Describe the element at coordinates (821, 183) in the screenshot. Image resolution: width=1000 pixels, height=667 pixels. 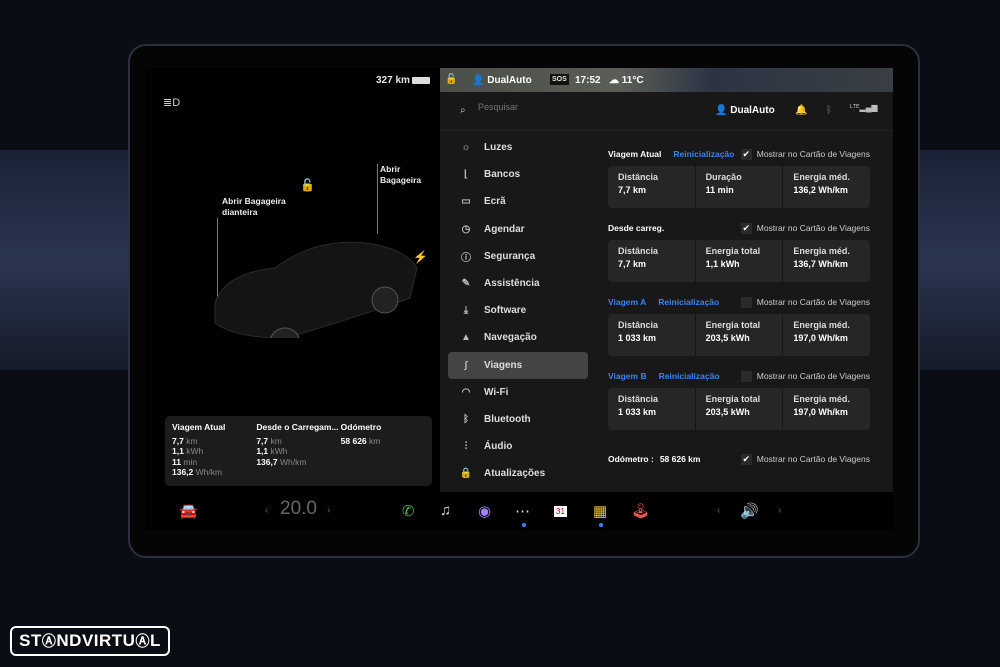
I see `stat-card: Energia méd. 136,2 Wh/km` at that location.